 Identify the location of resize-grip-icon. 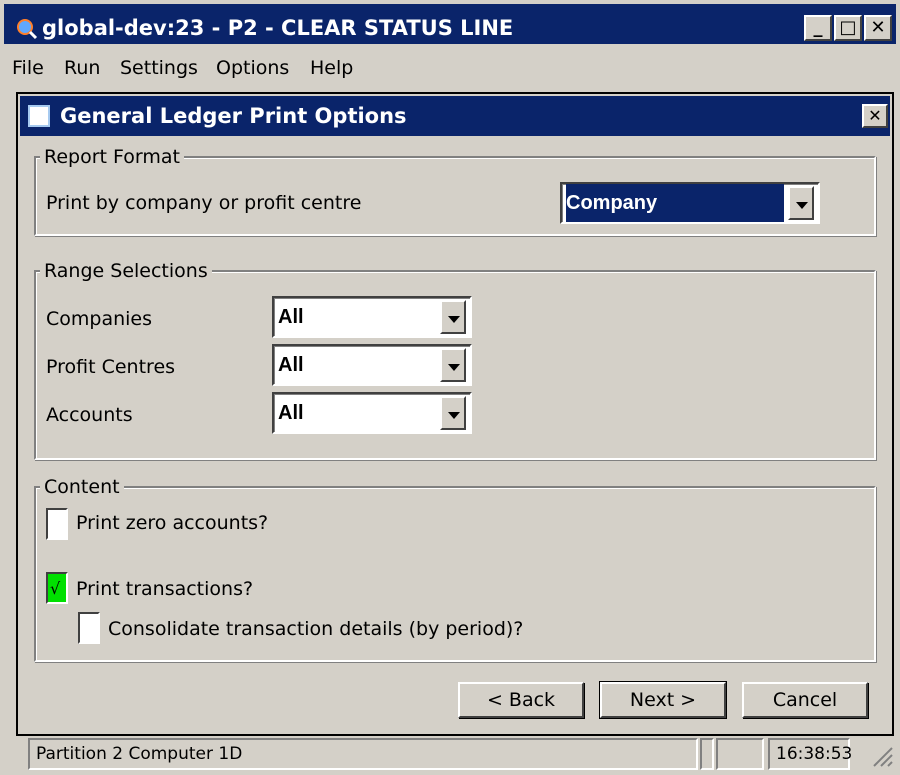
(882, 756).